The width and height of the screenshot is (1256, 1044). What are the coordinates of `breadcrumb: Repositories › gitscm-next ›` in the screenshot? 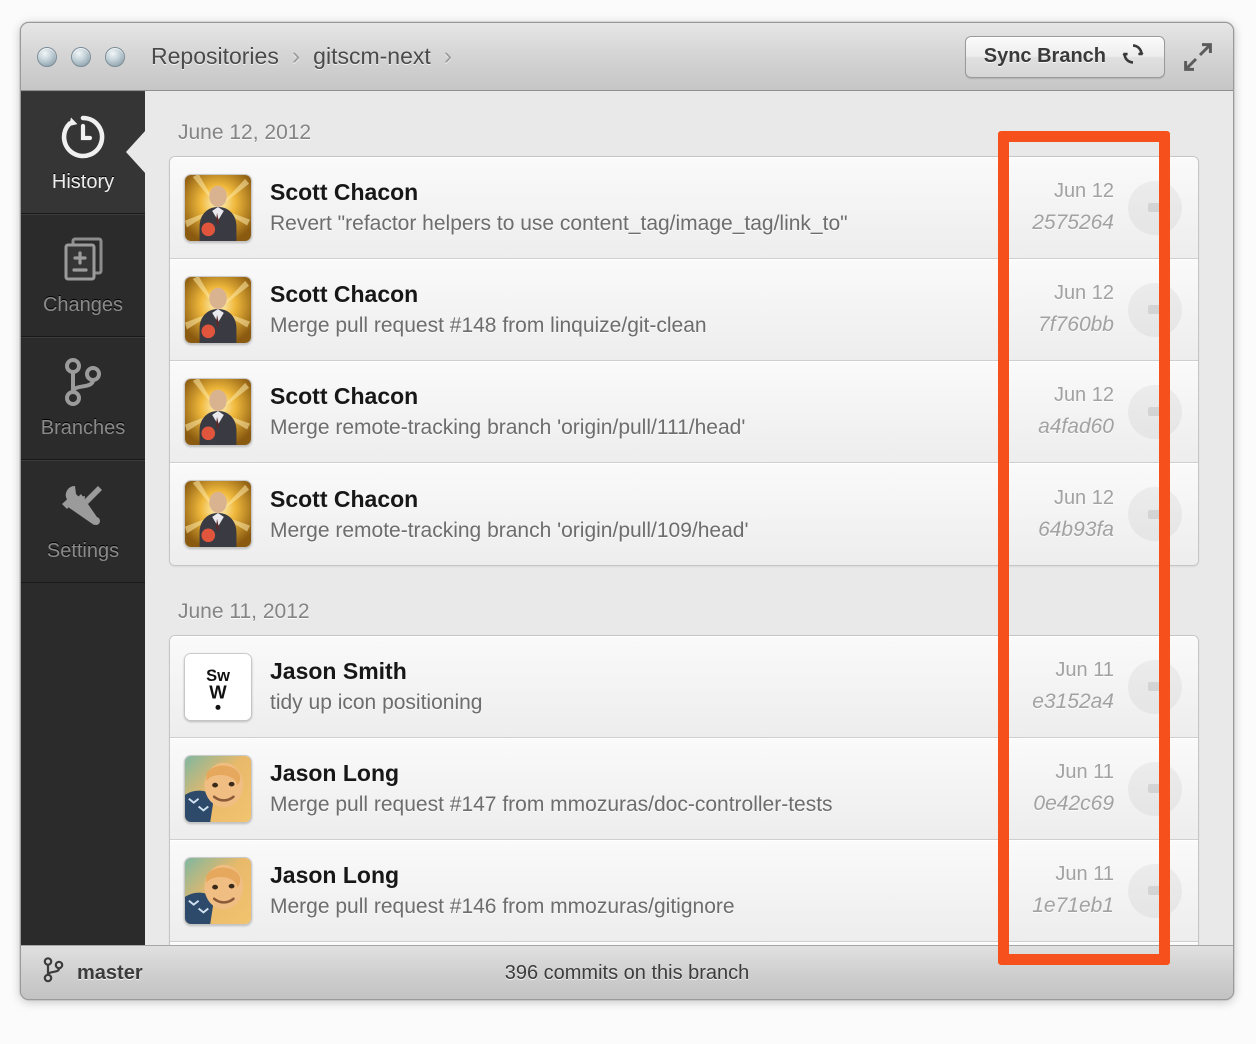 It's located at (308, 56).